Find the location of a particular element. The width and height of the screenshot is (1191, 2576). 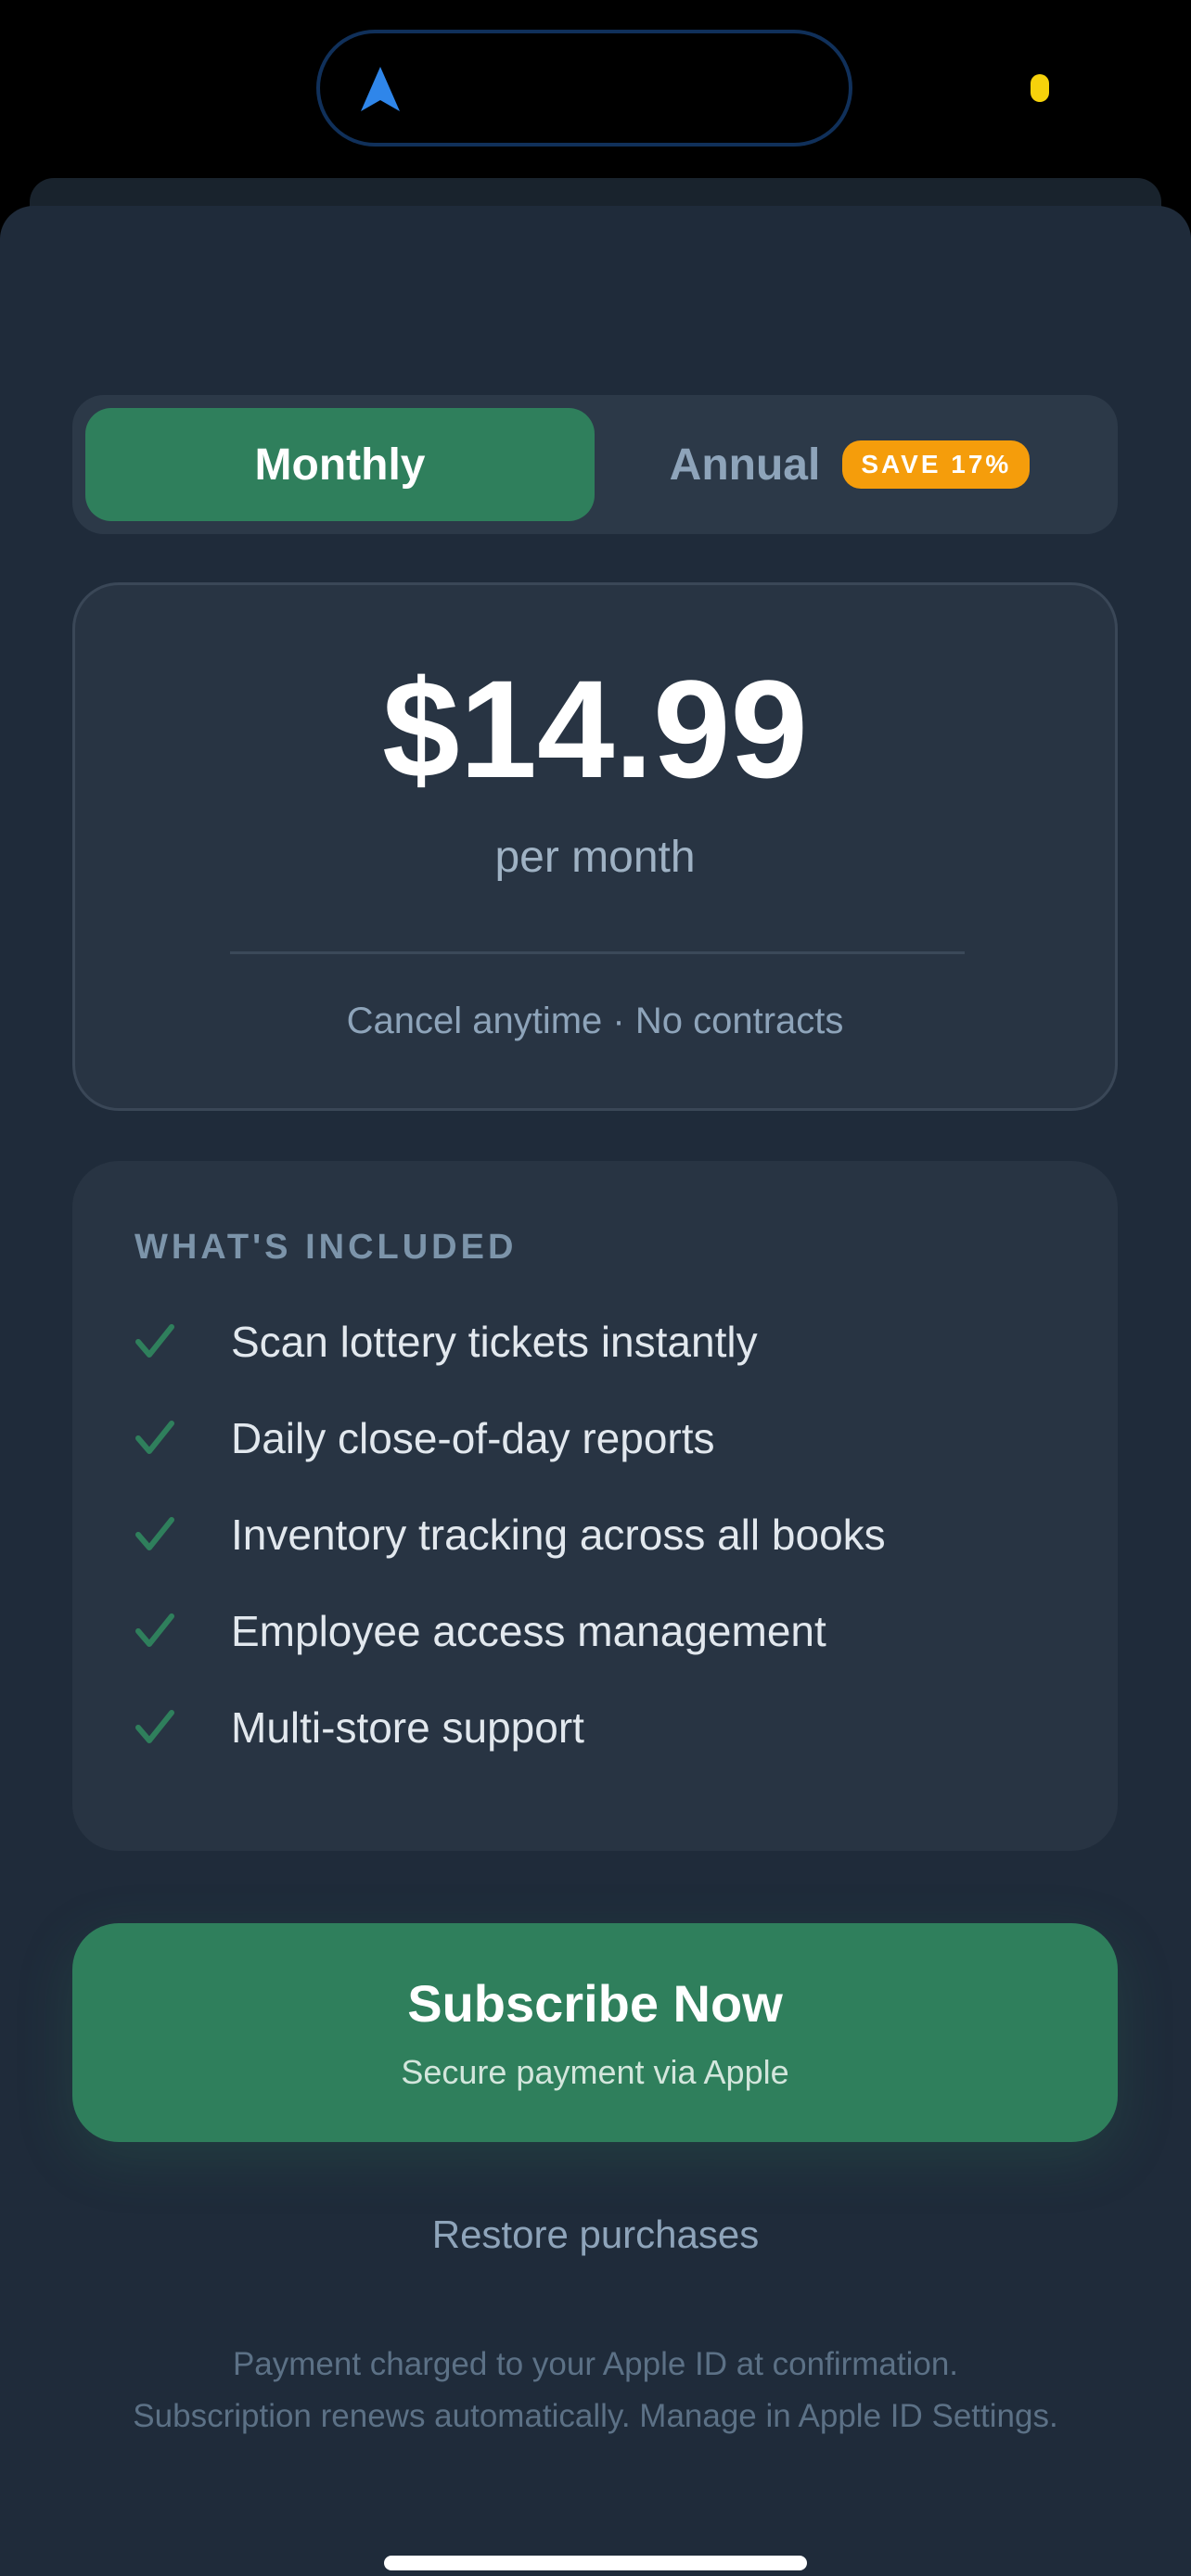

feature-label: Employee access management is located at coordinates (528, 1631).